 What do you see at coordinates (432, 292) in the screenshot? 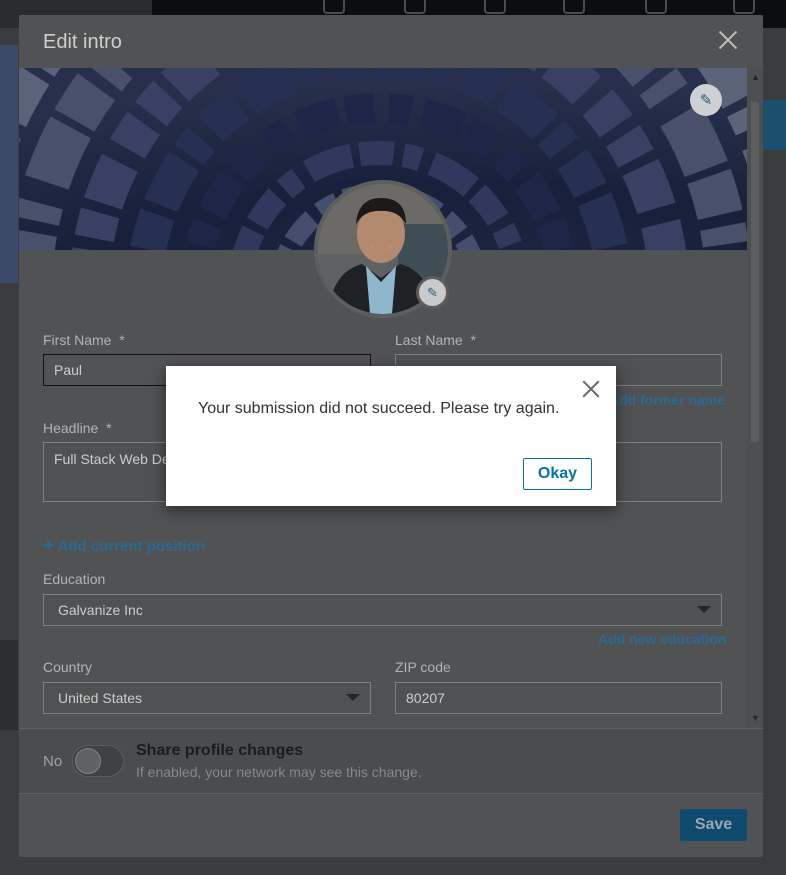
I see `photo-edit-pencil-icon: ✎` at bounding box center [432, 292].